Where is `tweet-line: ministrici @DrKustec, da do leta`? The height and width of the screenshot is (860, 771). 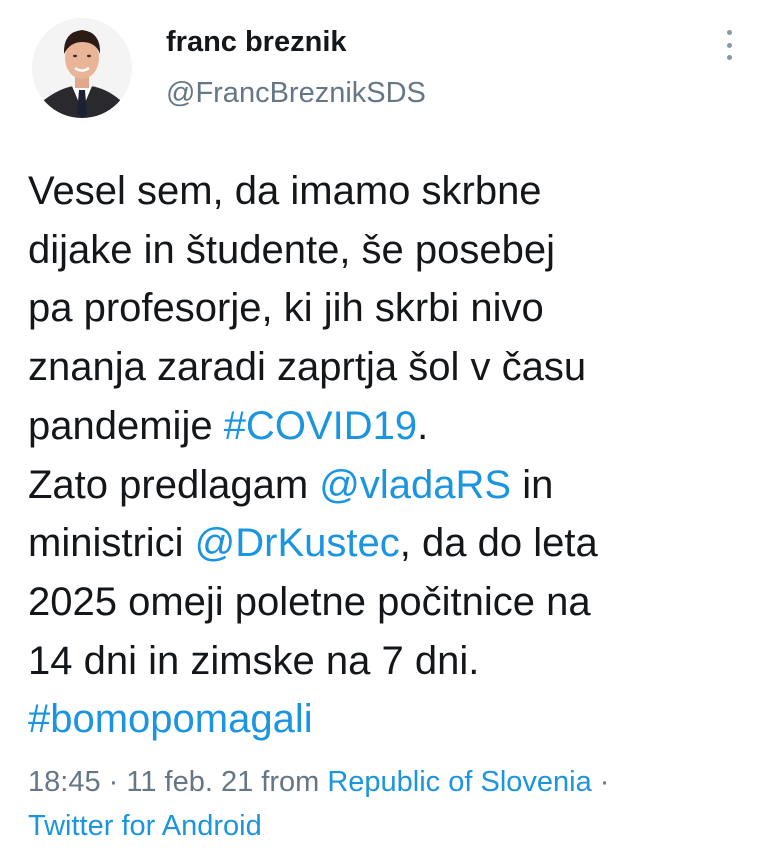 tweet-line: ministrici @DrKustec, da do leta is located at coordinates (383, 543).